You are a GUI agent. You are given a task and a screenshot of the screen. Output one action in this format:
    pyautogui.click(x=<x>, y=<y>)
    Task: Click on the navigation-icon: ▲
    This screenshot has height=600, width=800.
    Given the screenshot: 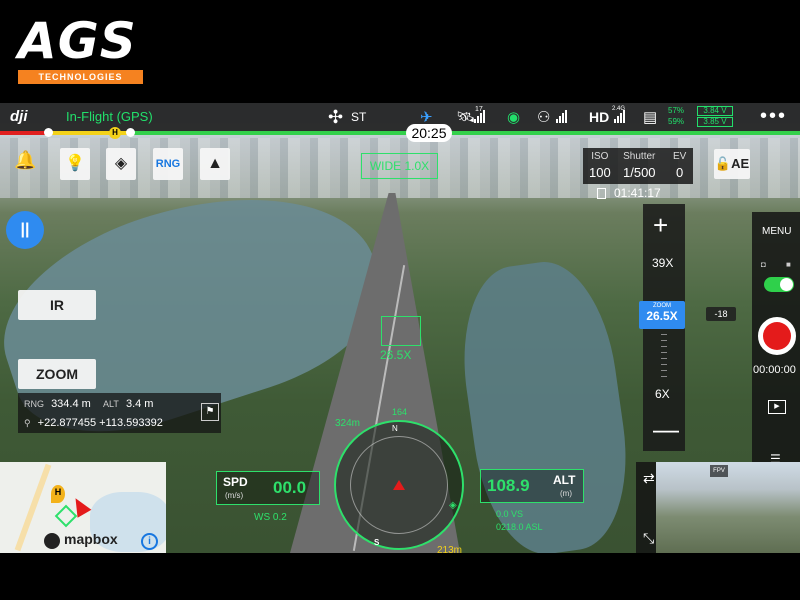 What is the action you would take?
    pyautogui.click(x=215, y=163)
    